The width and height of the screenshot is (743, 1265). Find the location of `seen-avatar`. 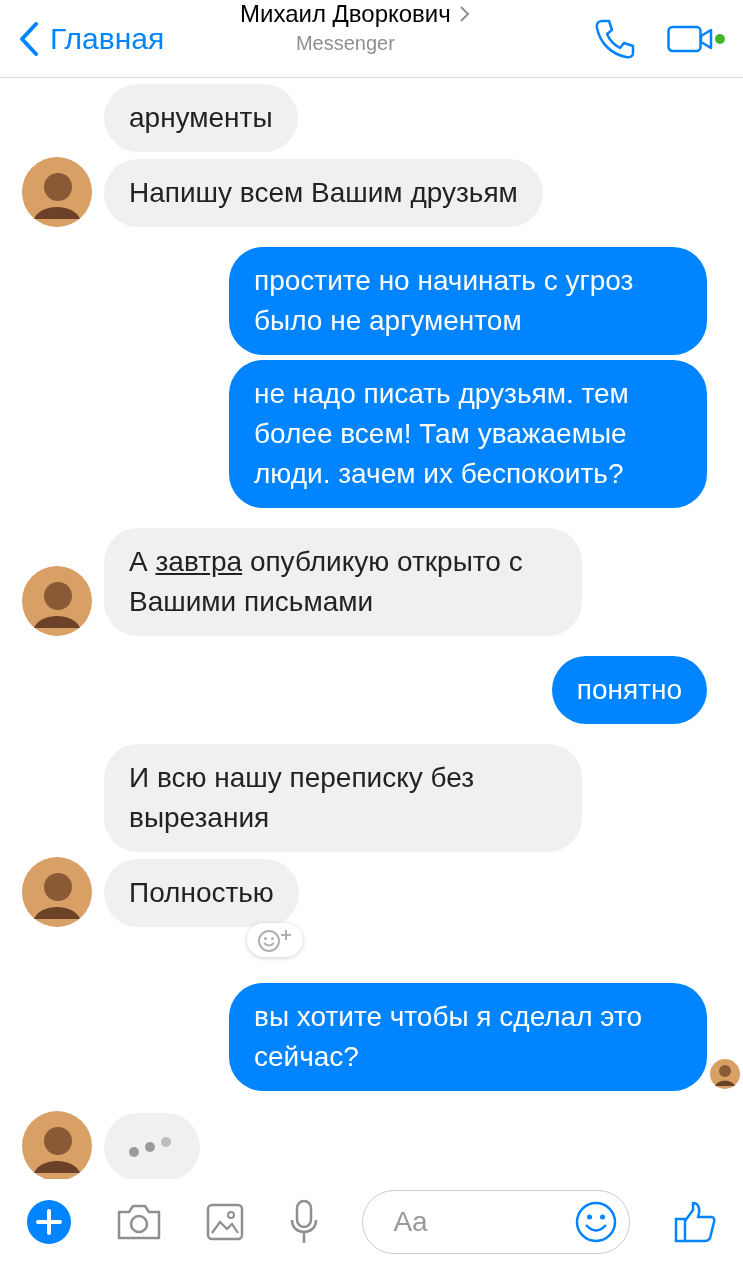

seen-avatar is located at coordinates (725, 1074).